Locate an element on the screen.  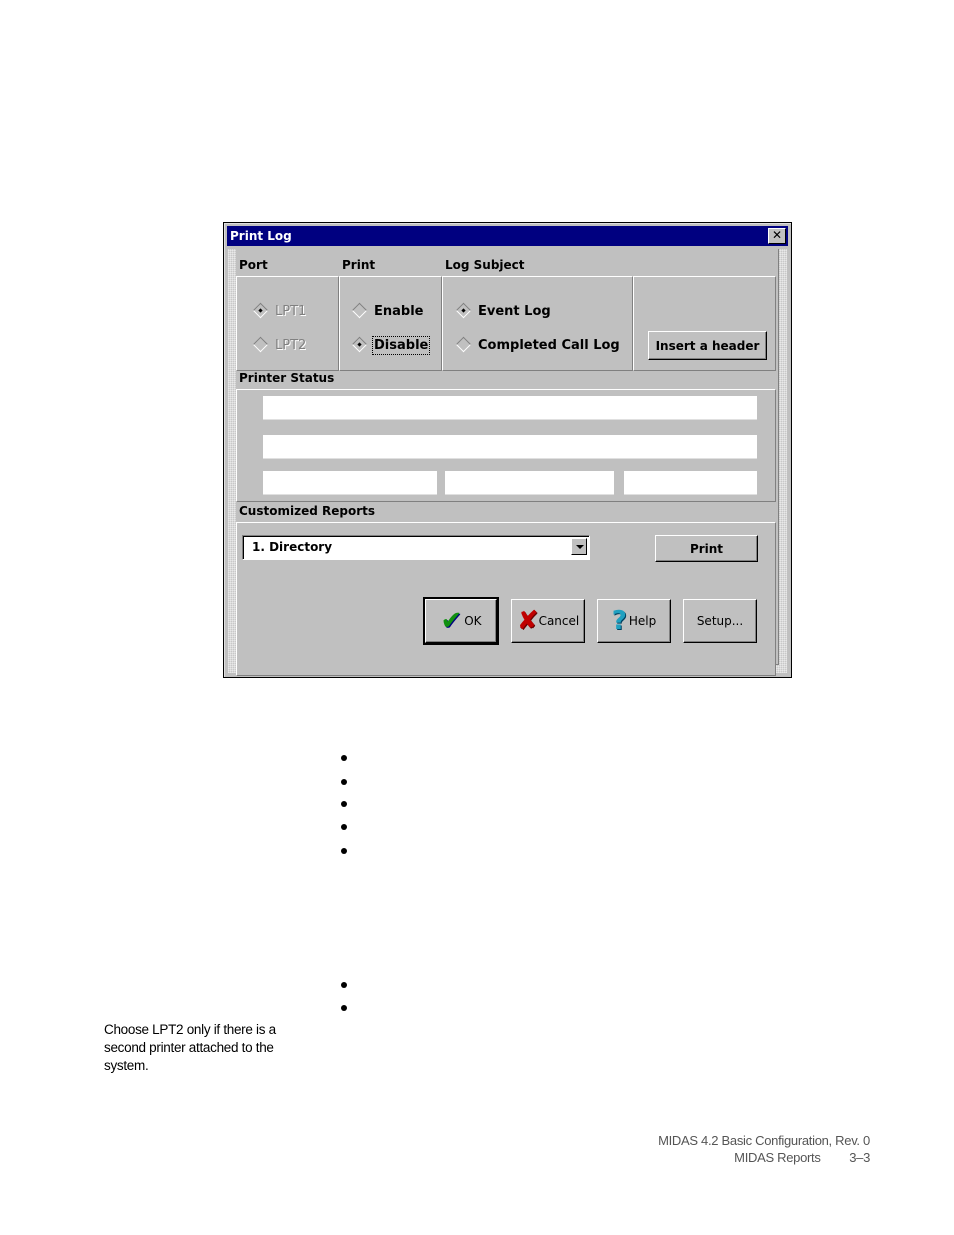
footer-doc-title: MIDAS 4.2 Basic Configuration, Rev. 0 is located at coordinates (764, 1140).